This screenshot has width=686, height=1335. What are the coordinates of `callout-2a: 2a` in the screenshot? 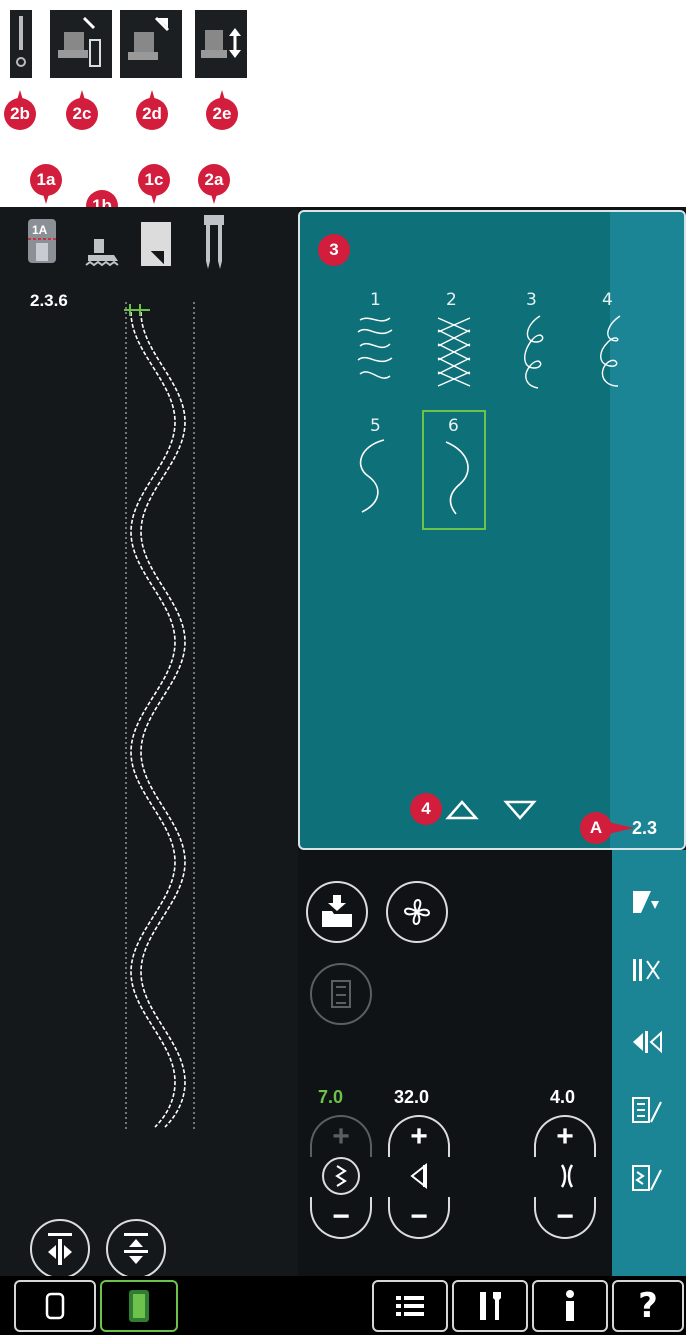 It's located at (214, 184).